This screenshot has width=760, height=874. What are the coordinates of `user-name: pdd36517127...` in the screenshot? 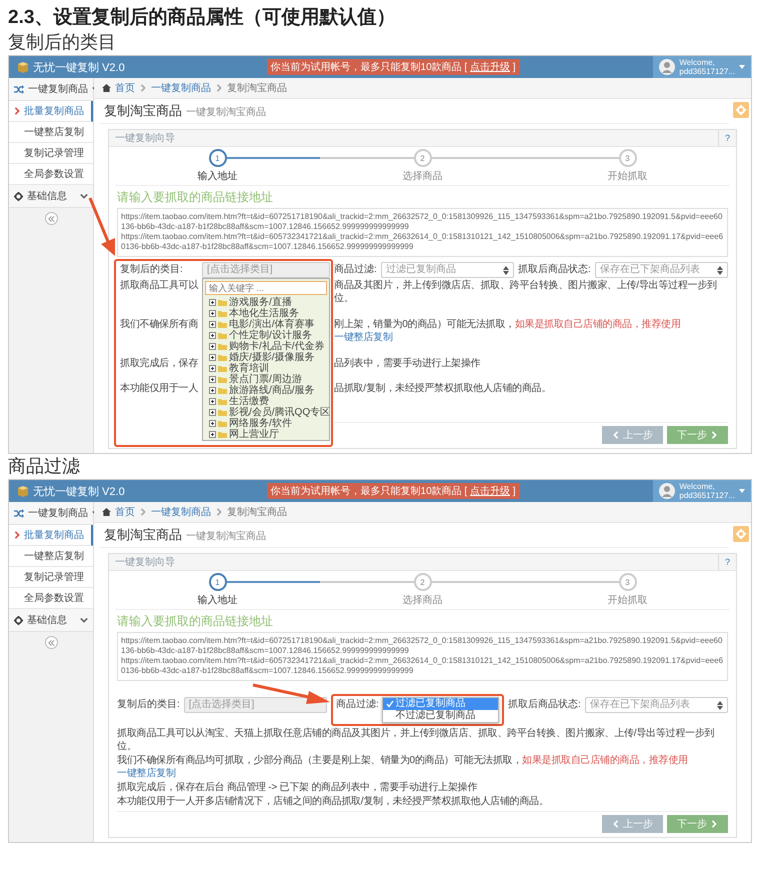 It's located at (707, 495).